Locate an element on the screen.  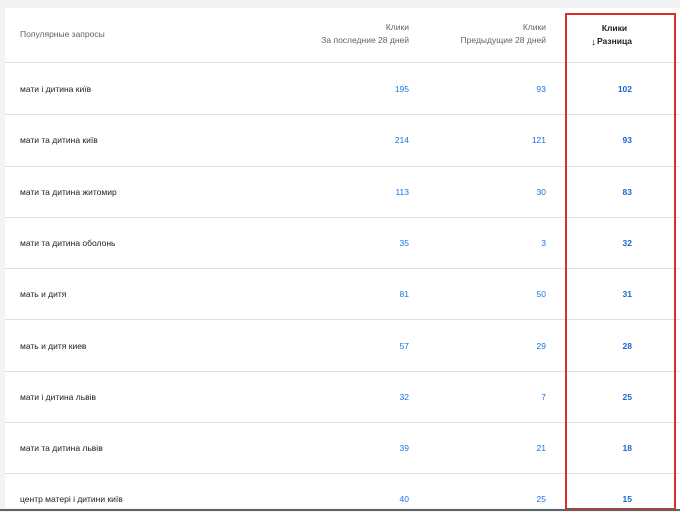
clicks-previous-cell: 121 is located at coordinates (538, 140).